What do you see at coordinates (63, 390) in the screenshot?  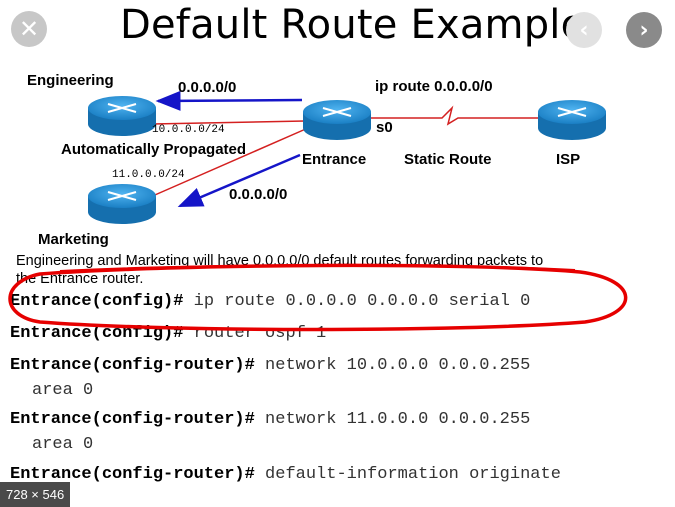 I see `config-continuation-1: area 0` at bounding box center [63, 390].